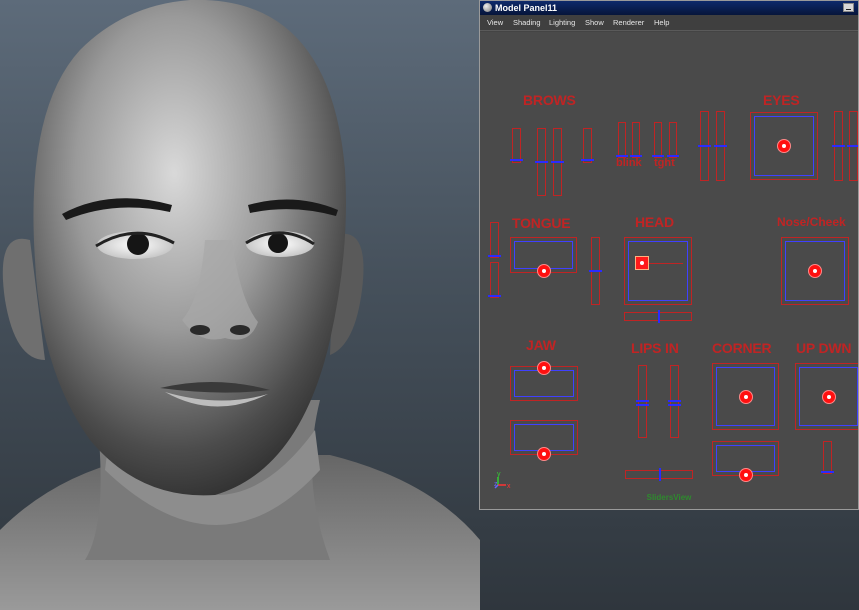  Describe the element at coordinates (496, 484) in the screenshot. I see `axis-z-label: z` at that location.